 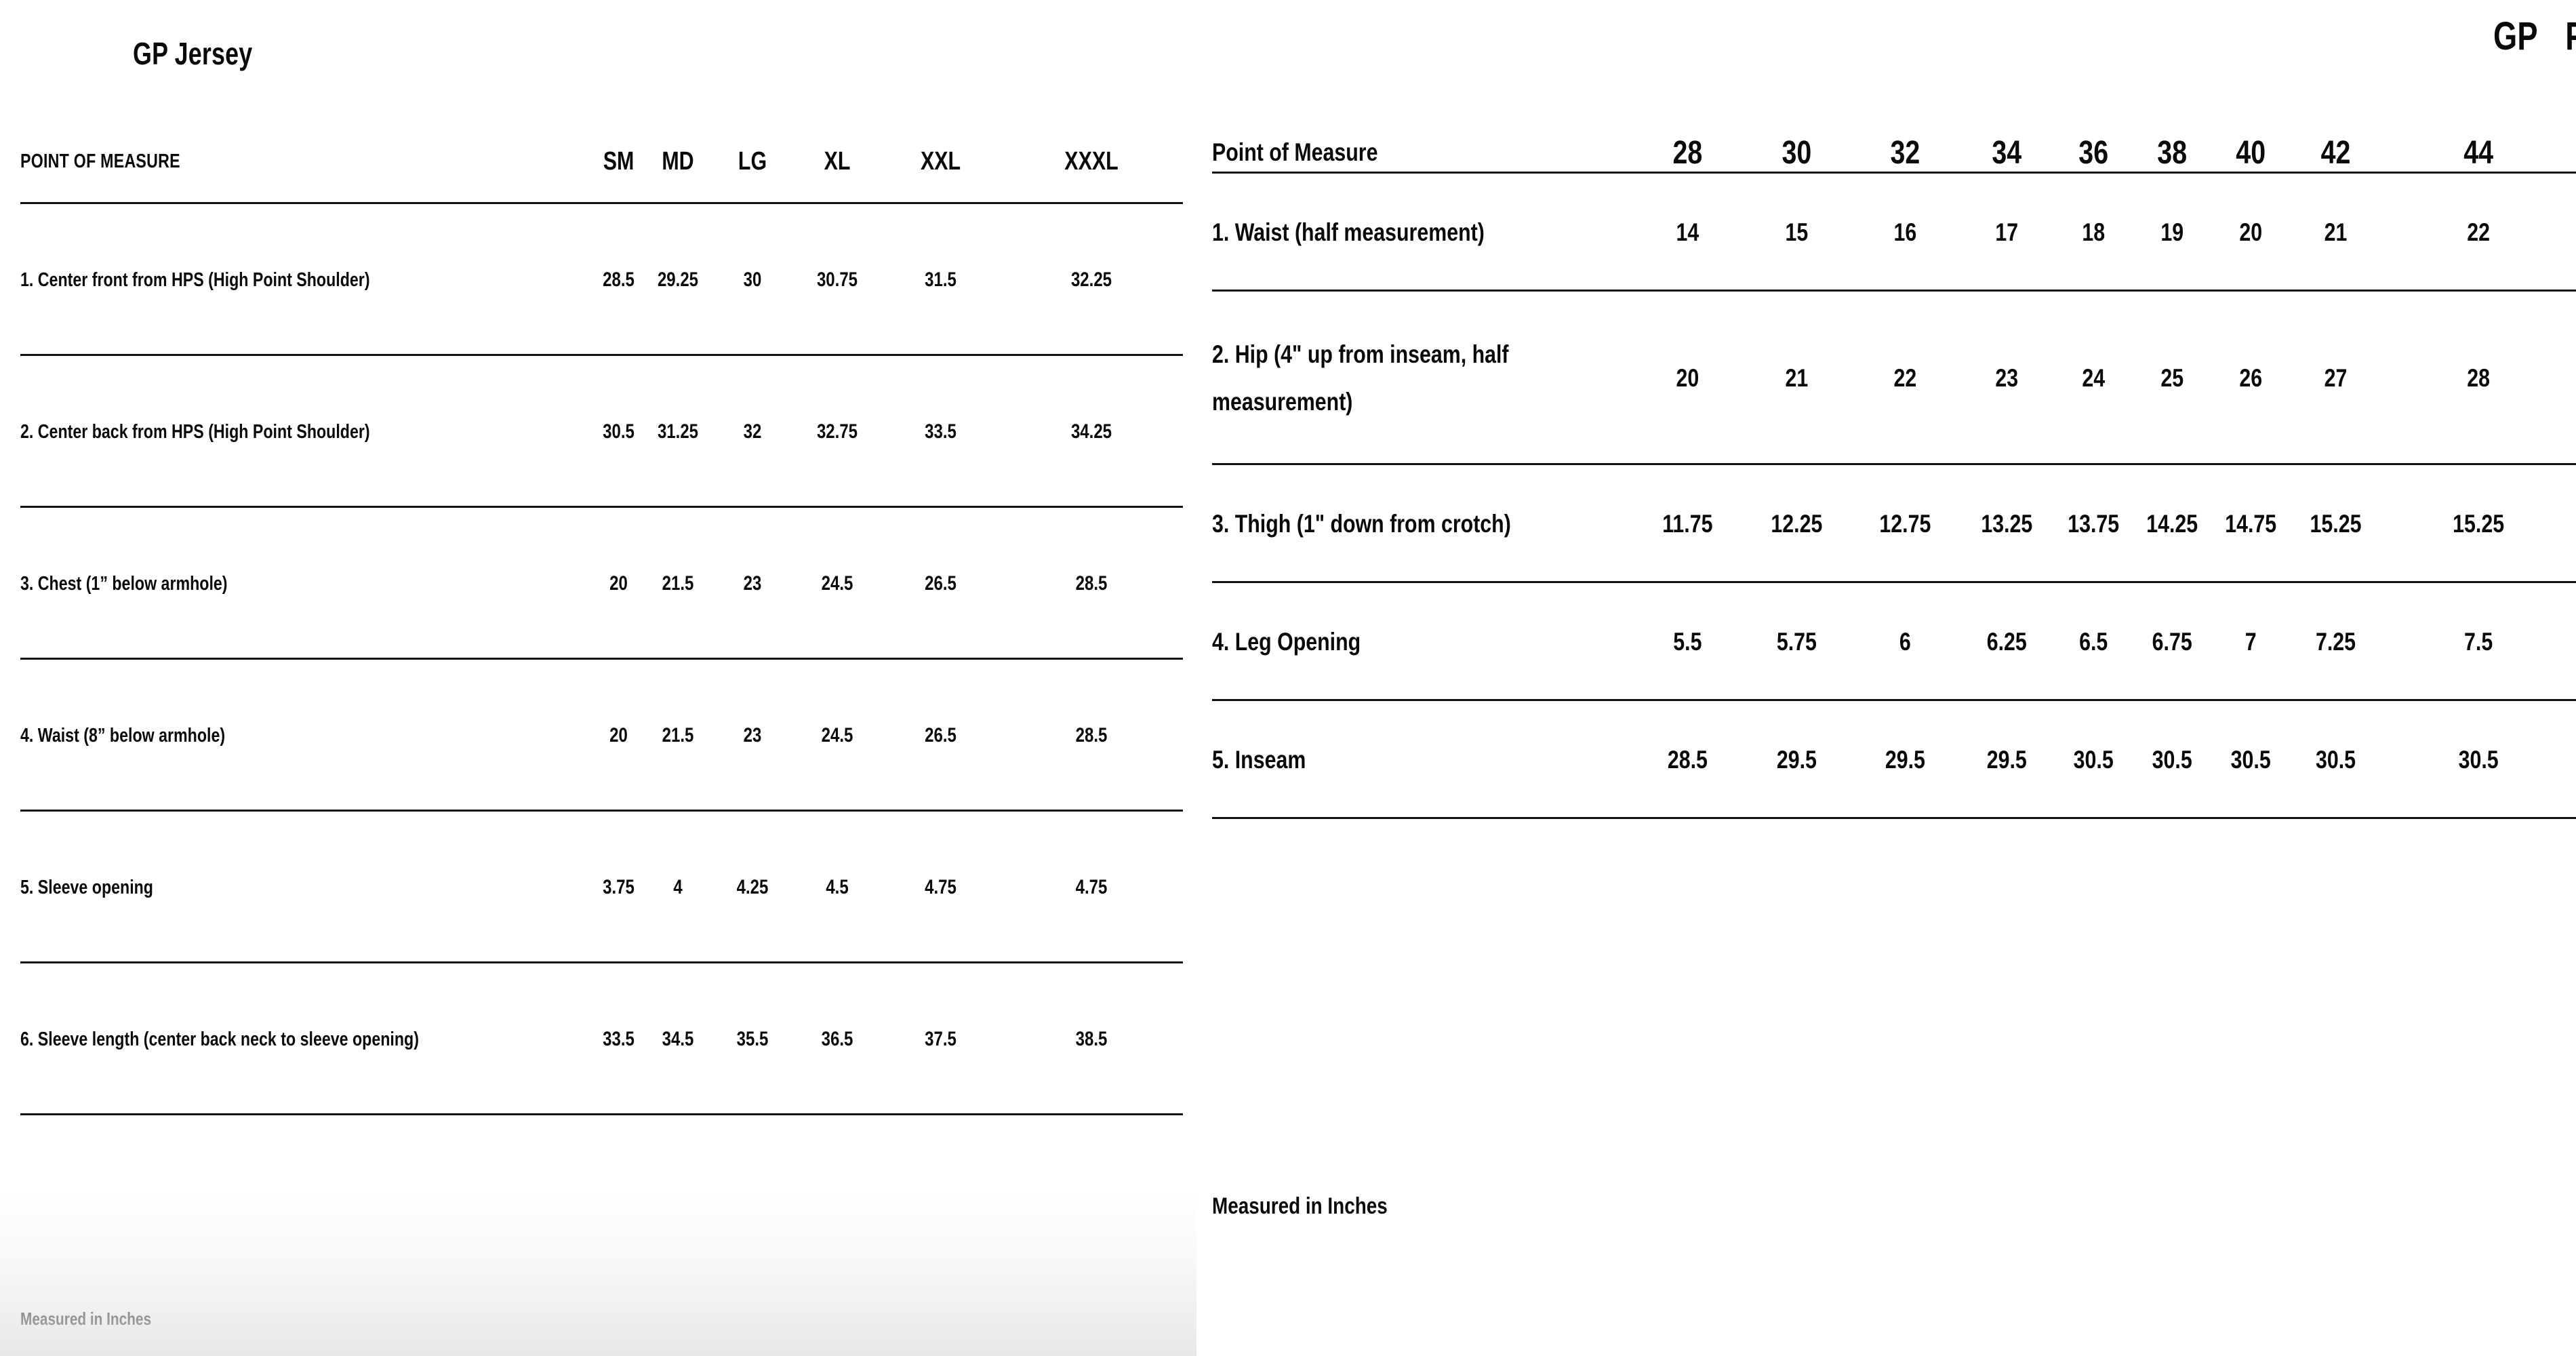 I want to click on jersey-cell-value: 4.25, so click(x=752, y=887).